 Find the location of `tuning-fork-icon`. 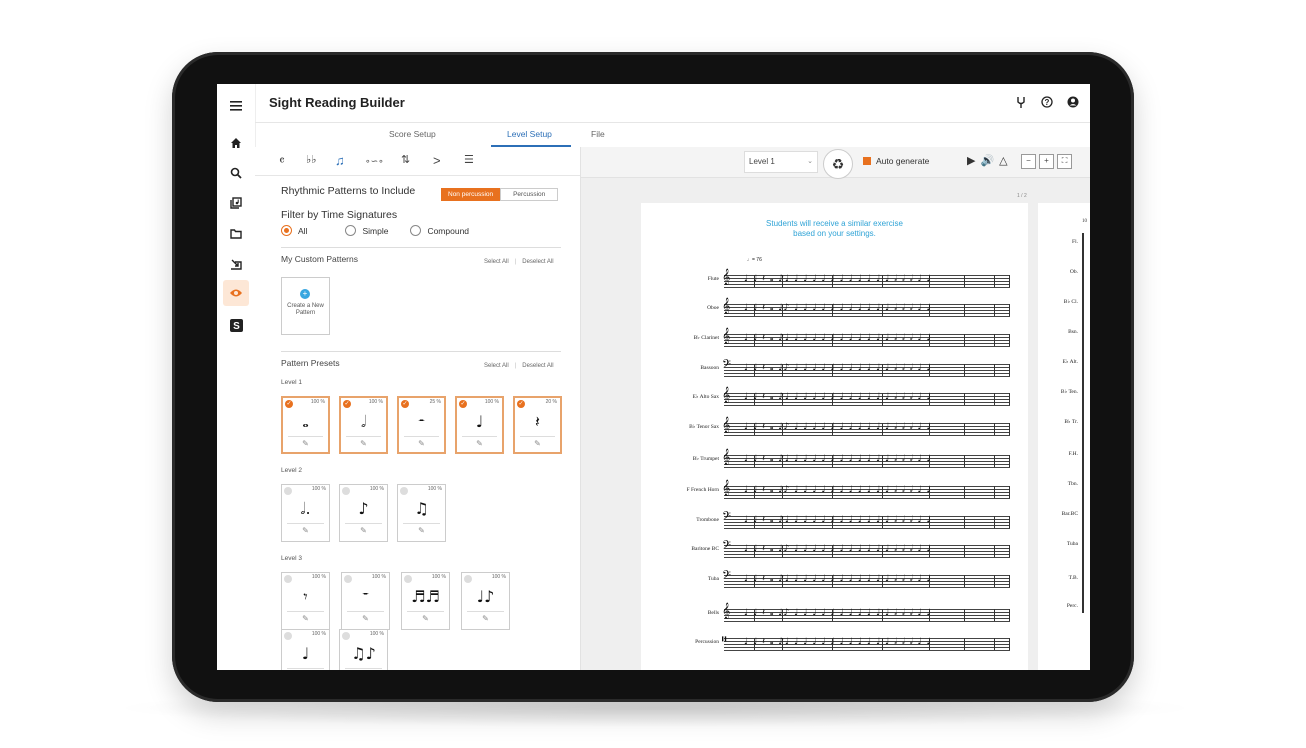

tuning-fork-icon is located at coordinates (1021, 102).